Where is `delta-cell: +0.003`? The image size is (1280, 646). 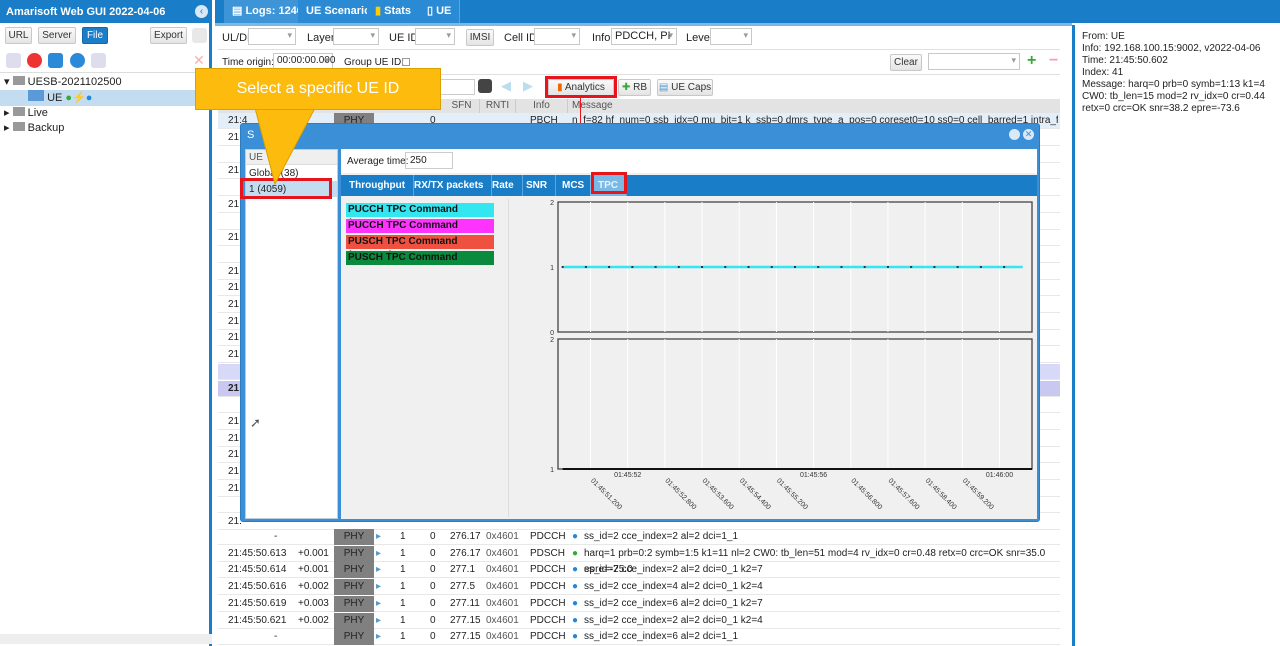 delta-cell: +0.003 is located at coordinates (313, 603).